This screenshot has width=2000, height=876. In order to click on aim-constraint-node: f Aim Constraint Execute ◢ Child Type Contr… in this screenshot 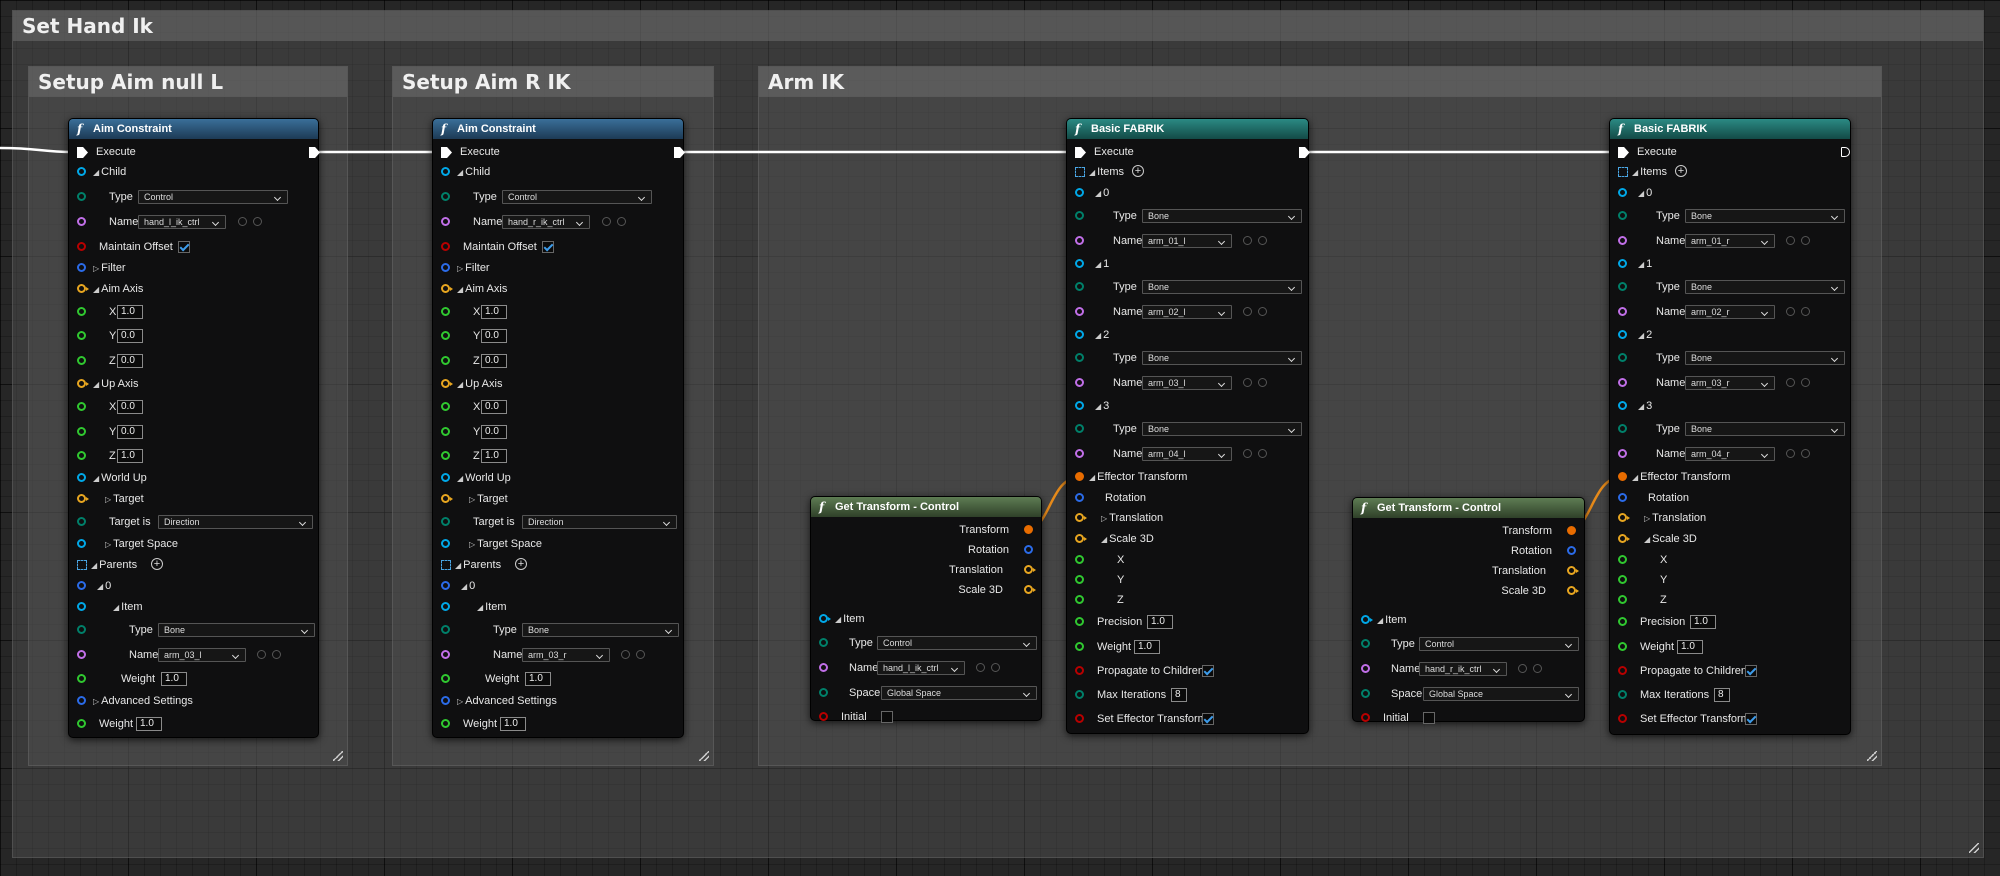, I will do `click(558, 428)`.